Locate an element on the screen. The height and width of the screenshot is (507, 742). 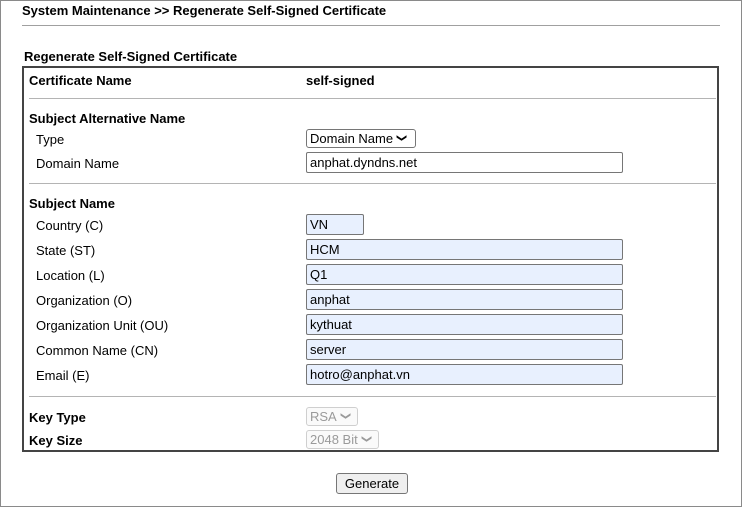
email-input is located at coordinates (464, 374).